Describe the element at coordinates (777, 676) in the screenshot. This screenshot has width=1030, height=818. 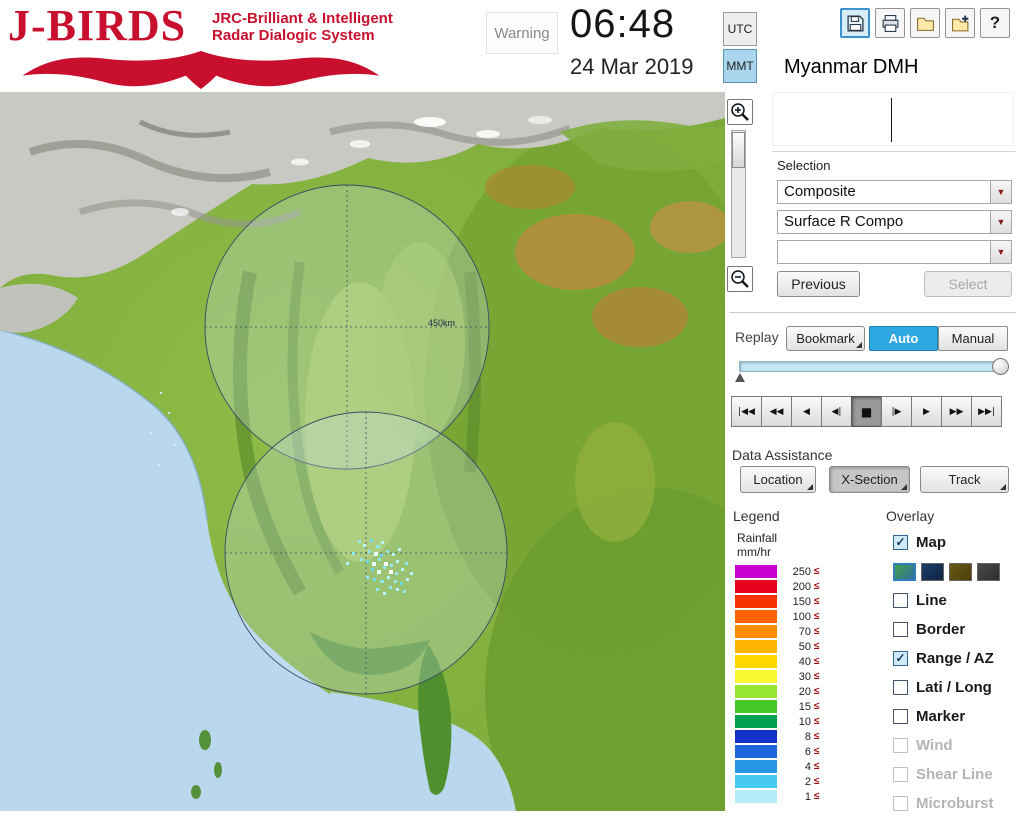
I see `legend-entry: 30 ≤` at that location.